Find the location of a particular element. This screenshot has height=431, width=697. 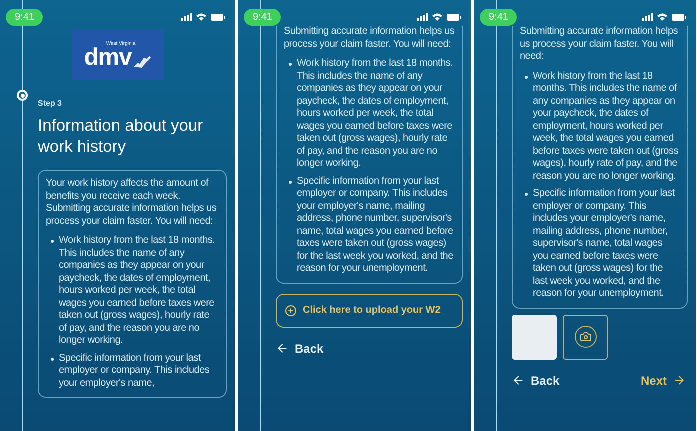

bullet-text: Specific information from your last employer or company. This includes your employer's name, is located at coordinates (135, 371).